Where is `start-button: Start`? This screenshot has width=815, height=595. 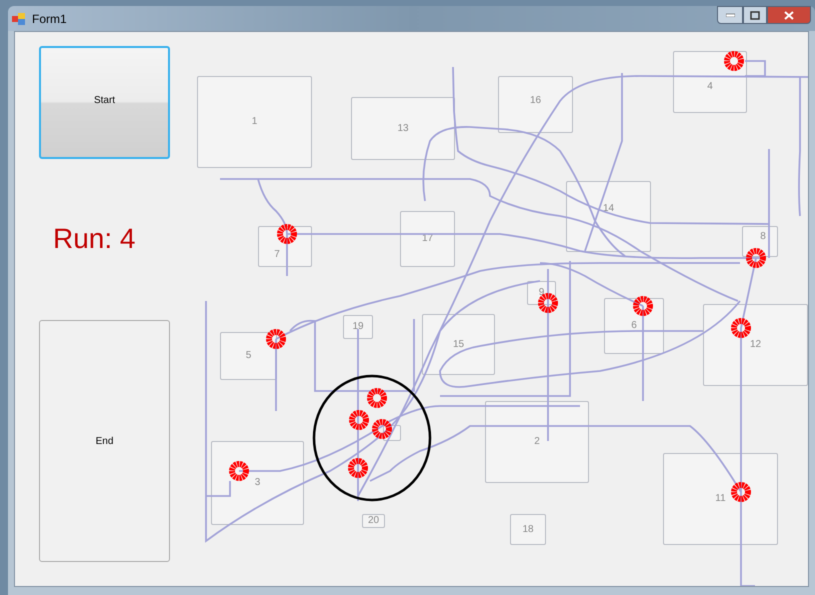 start-button: Start is located at coordinates (104, 102).